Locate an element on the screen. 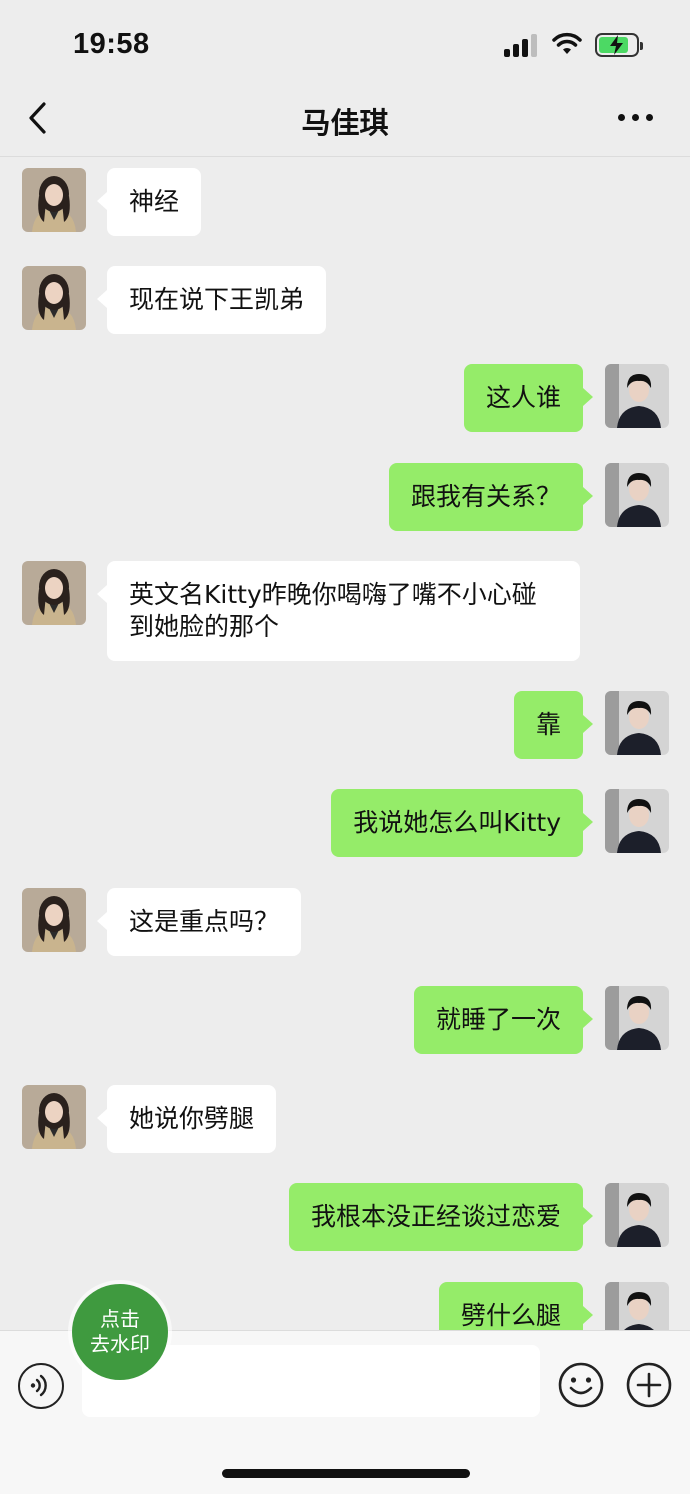 The image size is (690, 1494). message-bubble: 靠 is located at coordinates (553, 725).